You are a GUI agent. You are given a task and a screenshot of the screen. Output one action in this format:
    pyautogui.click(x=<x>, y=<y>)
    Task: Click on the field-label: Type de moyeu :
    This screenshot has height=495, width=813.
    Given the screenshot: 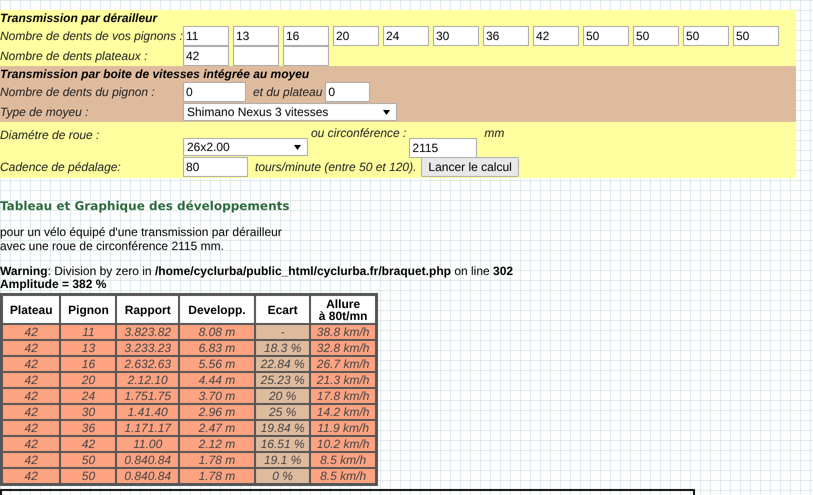 What is the action you would take?
    pyautogui.click(x=45, y=112)
    